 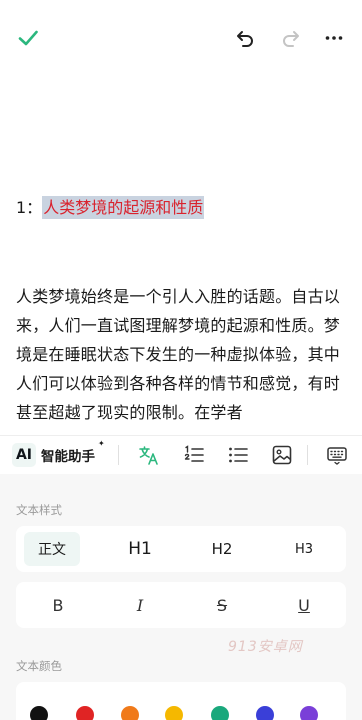 I want to click on underline-button: U, so click(x=304, y=605).